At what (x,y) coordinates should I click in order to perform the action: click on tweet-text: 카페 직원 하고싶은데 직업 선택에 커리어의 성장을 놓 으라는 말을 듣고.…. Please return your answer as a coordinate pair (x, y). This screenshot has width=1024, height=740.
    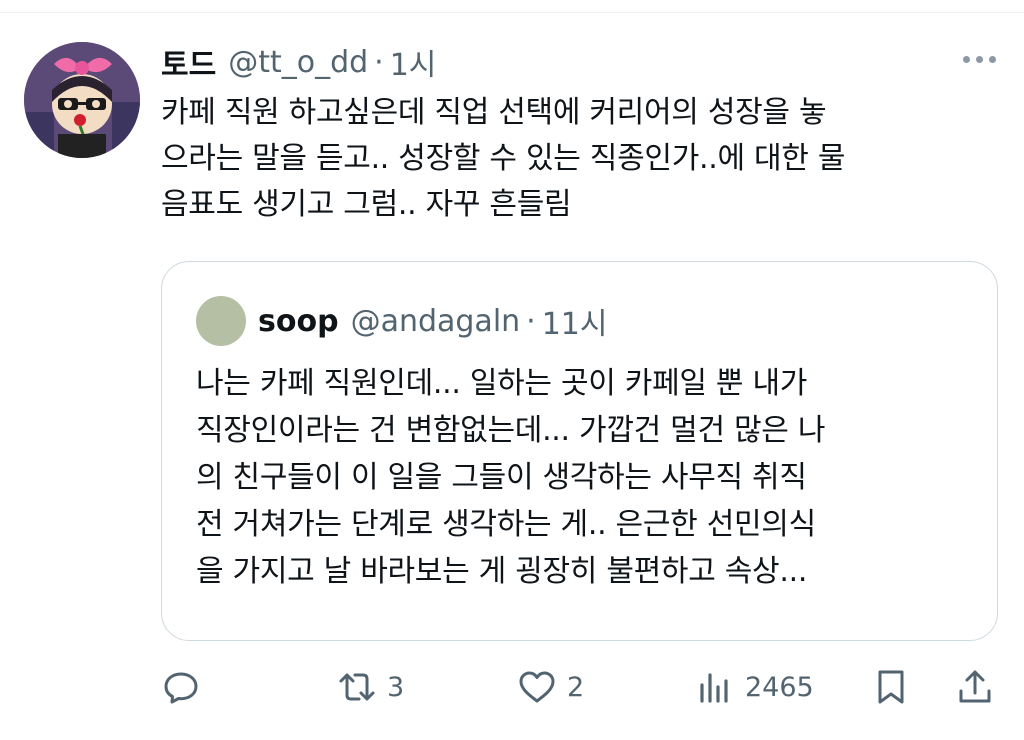
    Looking at the image, I should click on (503, 158).